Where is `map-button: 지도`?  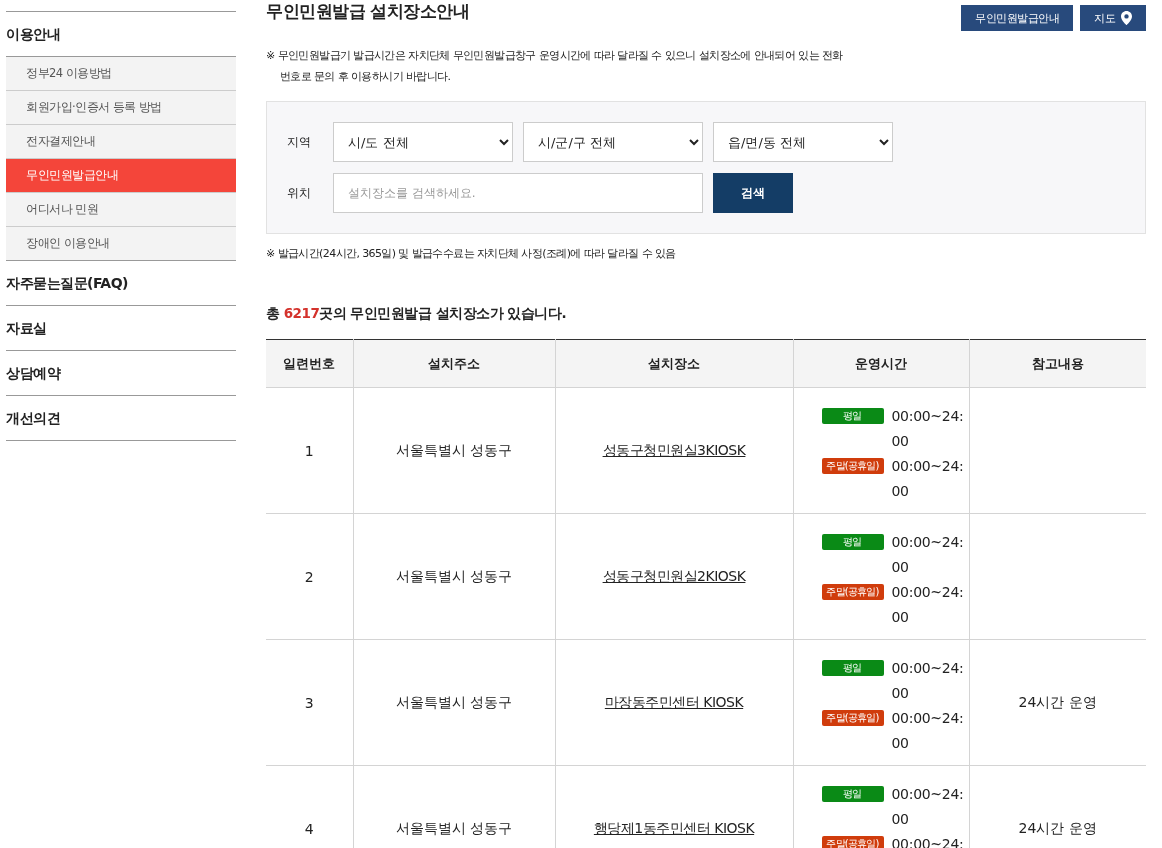
map-button: 지도 is located at coordinates (1113, 18).